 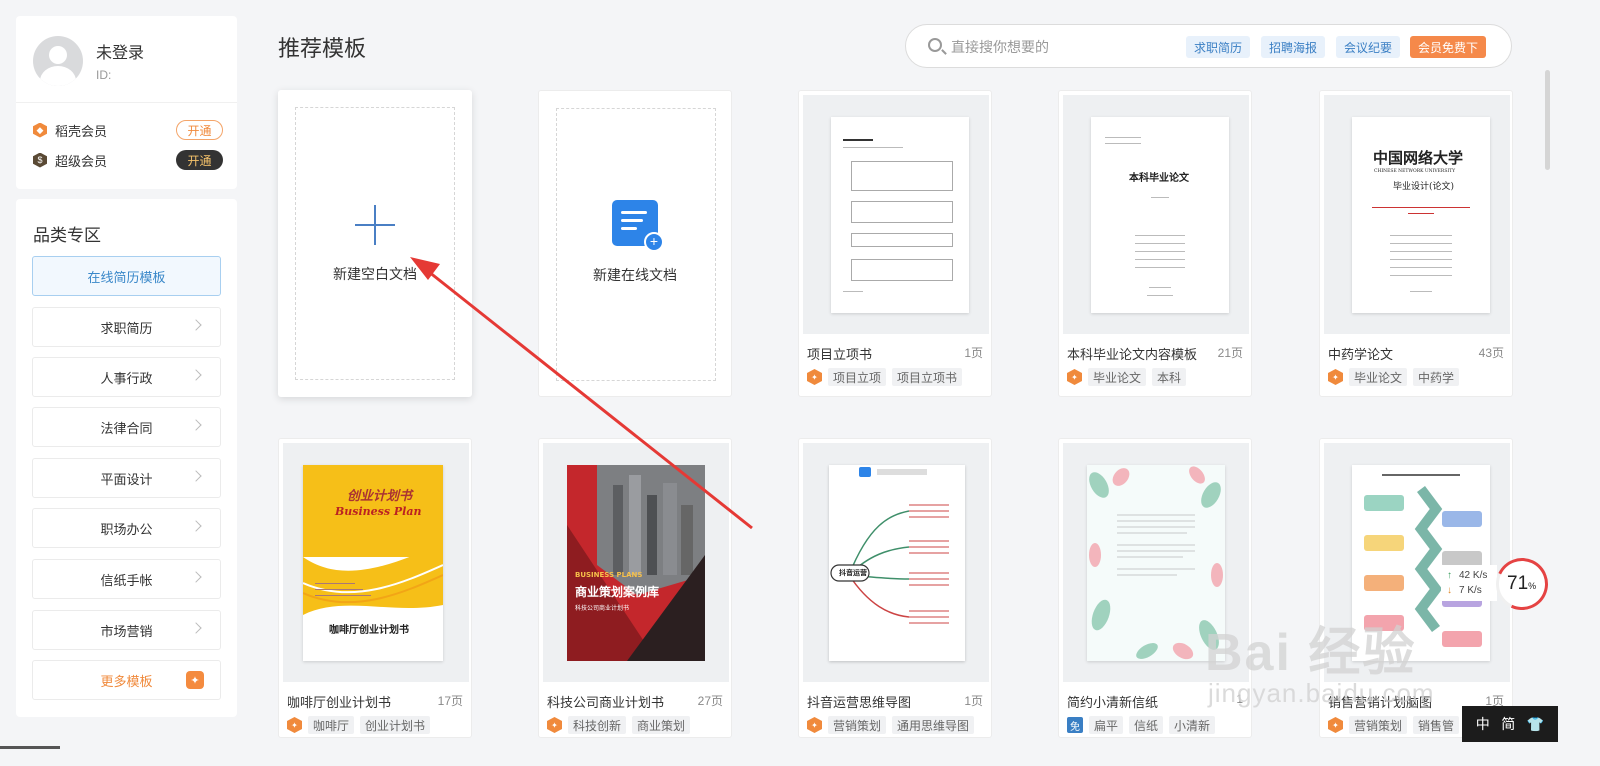 What do you see at coordinates (859, 702) in the screenshot?
I see `template-title: 抖音运营思维导图` at bounding box center [859, 702].